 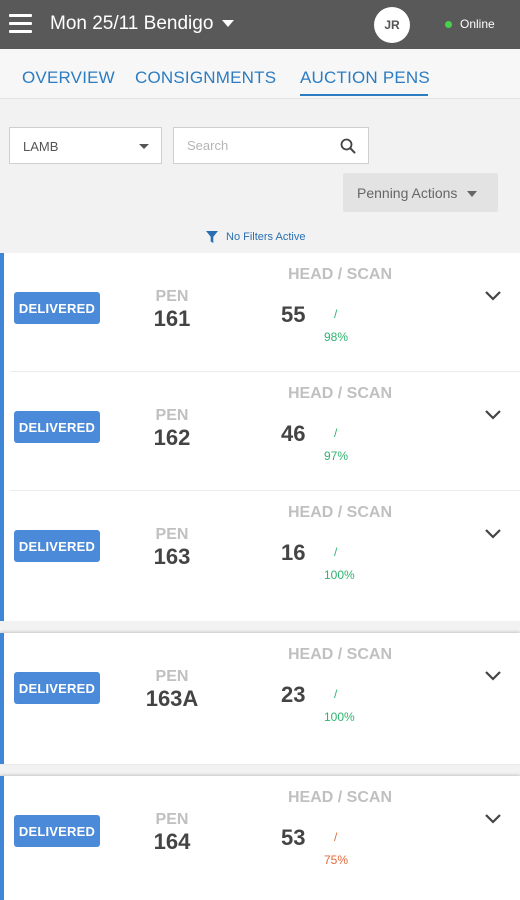 I want to click on pen-row: DELIVERED PEN 164 HEAD / SCAN 53 / 75%, so click(x=262, y=835).